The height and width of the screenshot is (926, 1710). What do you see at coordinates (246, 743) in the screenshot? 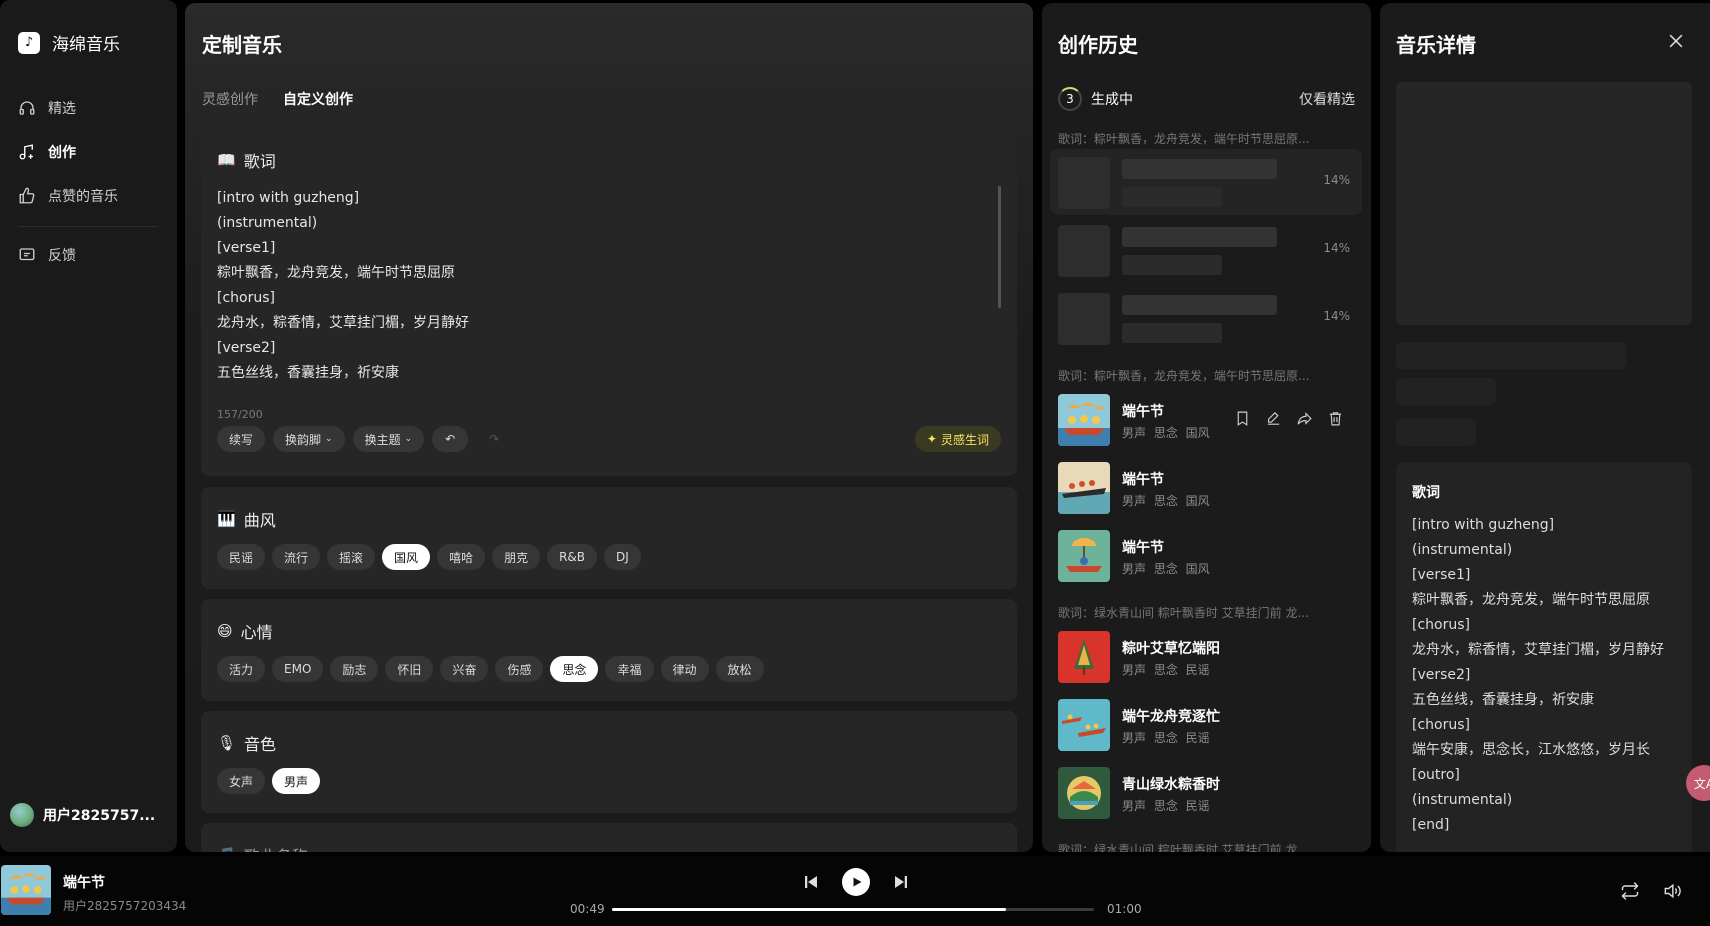
I see `voice-heading: 🎙 音色` at bounding box center [246, 743].